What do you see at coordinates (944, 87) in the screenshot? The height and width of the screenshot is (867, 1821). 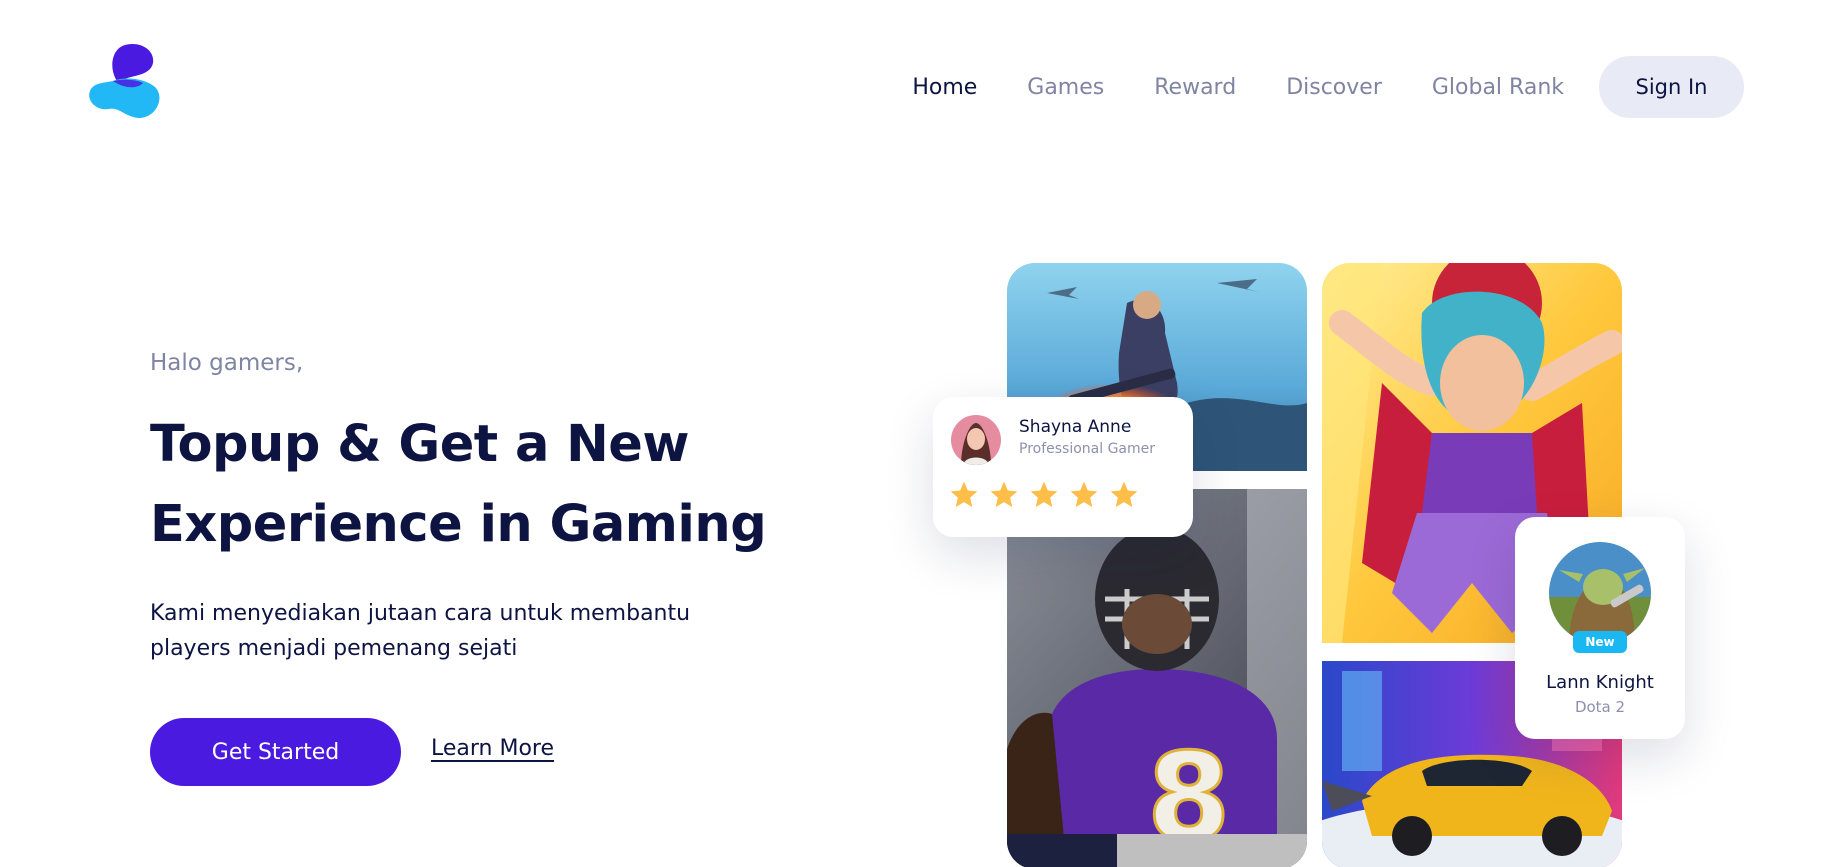 I see `nav-home: Home` at bounding box center [944, 87].